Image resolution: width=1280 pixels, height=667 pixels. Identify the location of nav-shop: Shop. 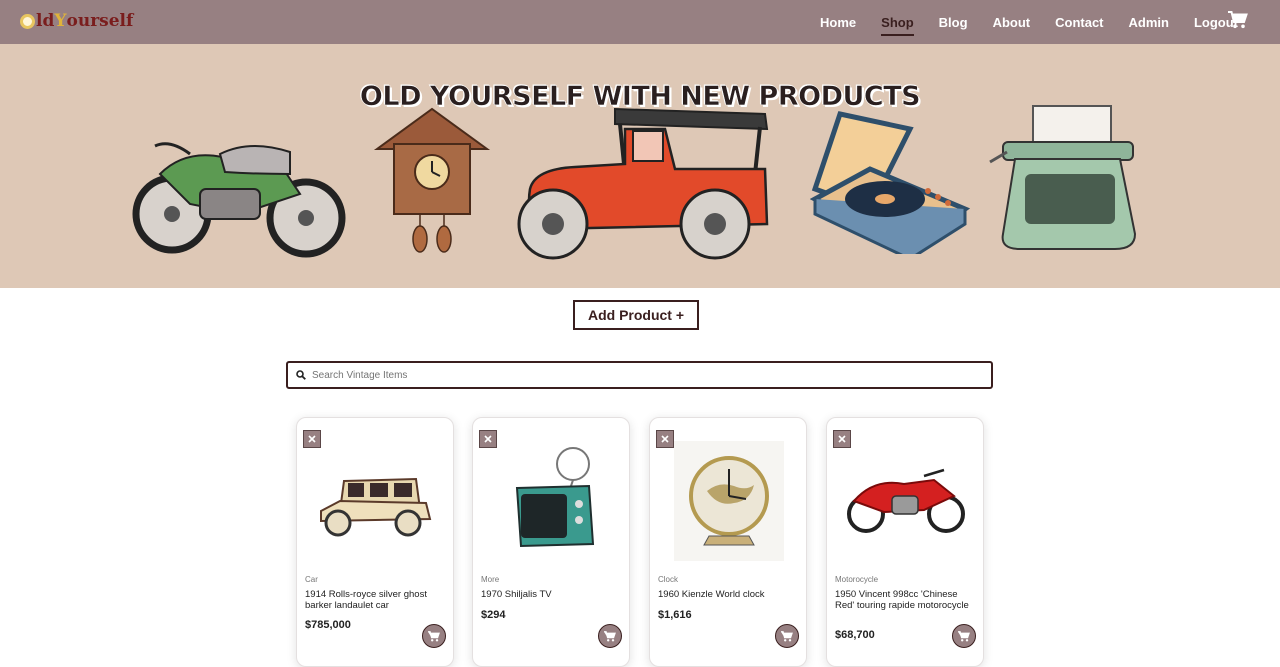
(897, 25).